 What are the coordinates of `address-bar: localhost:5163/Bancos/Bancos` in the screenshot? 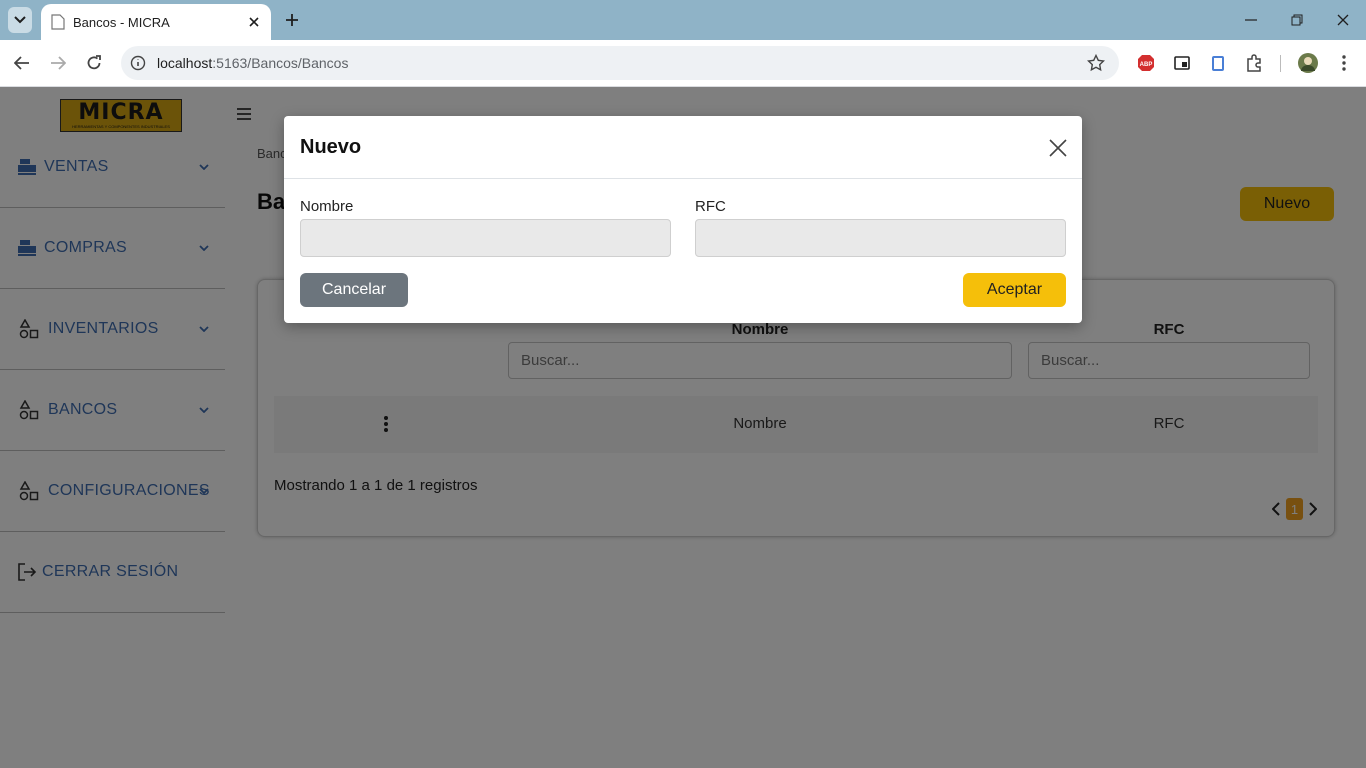 It's located at (620, 63).